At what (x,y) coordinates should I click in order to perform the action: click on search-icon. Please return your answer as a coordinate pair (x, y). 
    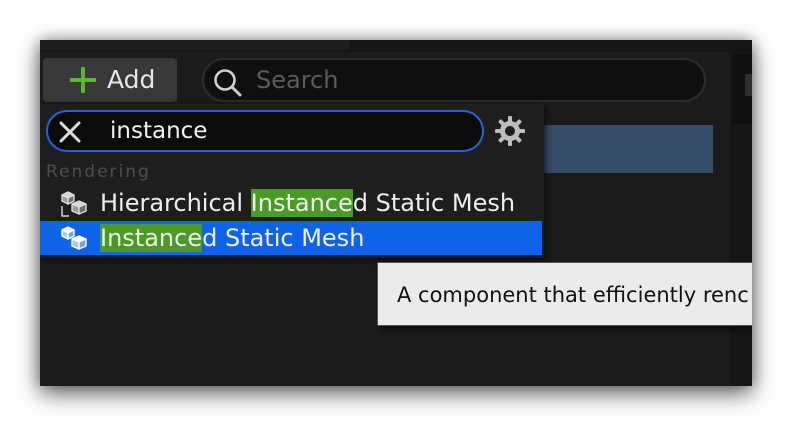
    Looking at the image, I should click on (228, 83).